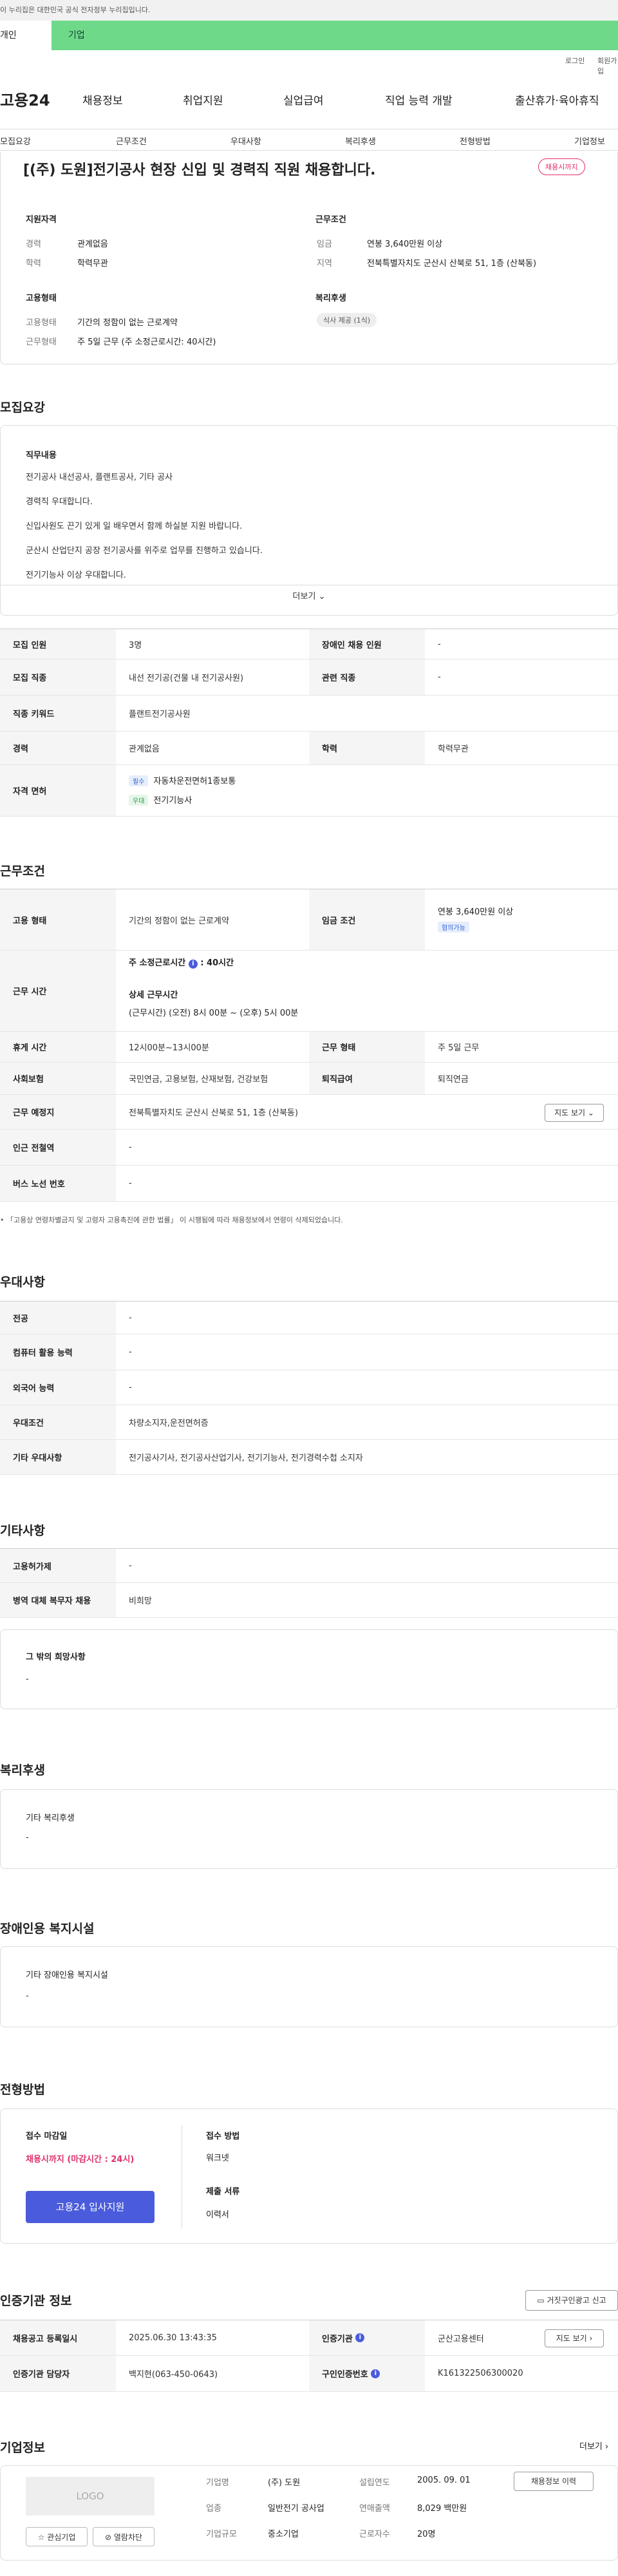 The height and width of the screenshot is (2576, 618). Describe the element at coordinates (76, 575) in the screenshot. I see `duty-line: 전기기능사 이상 우대합니다.` at that location.